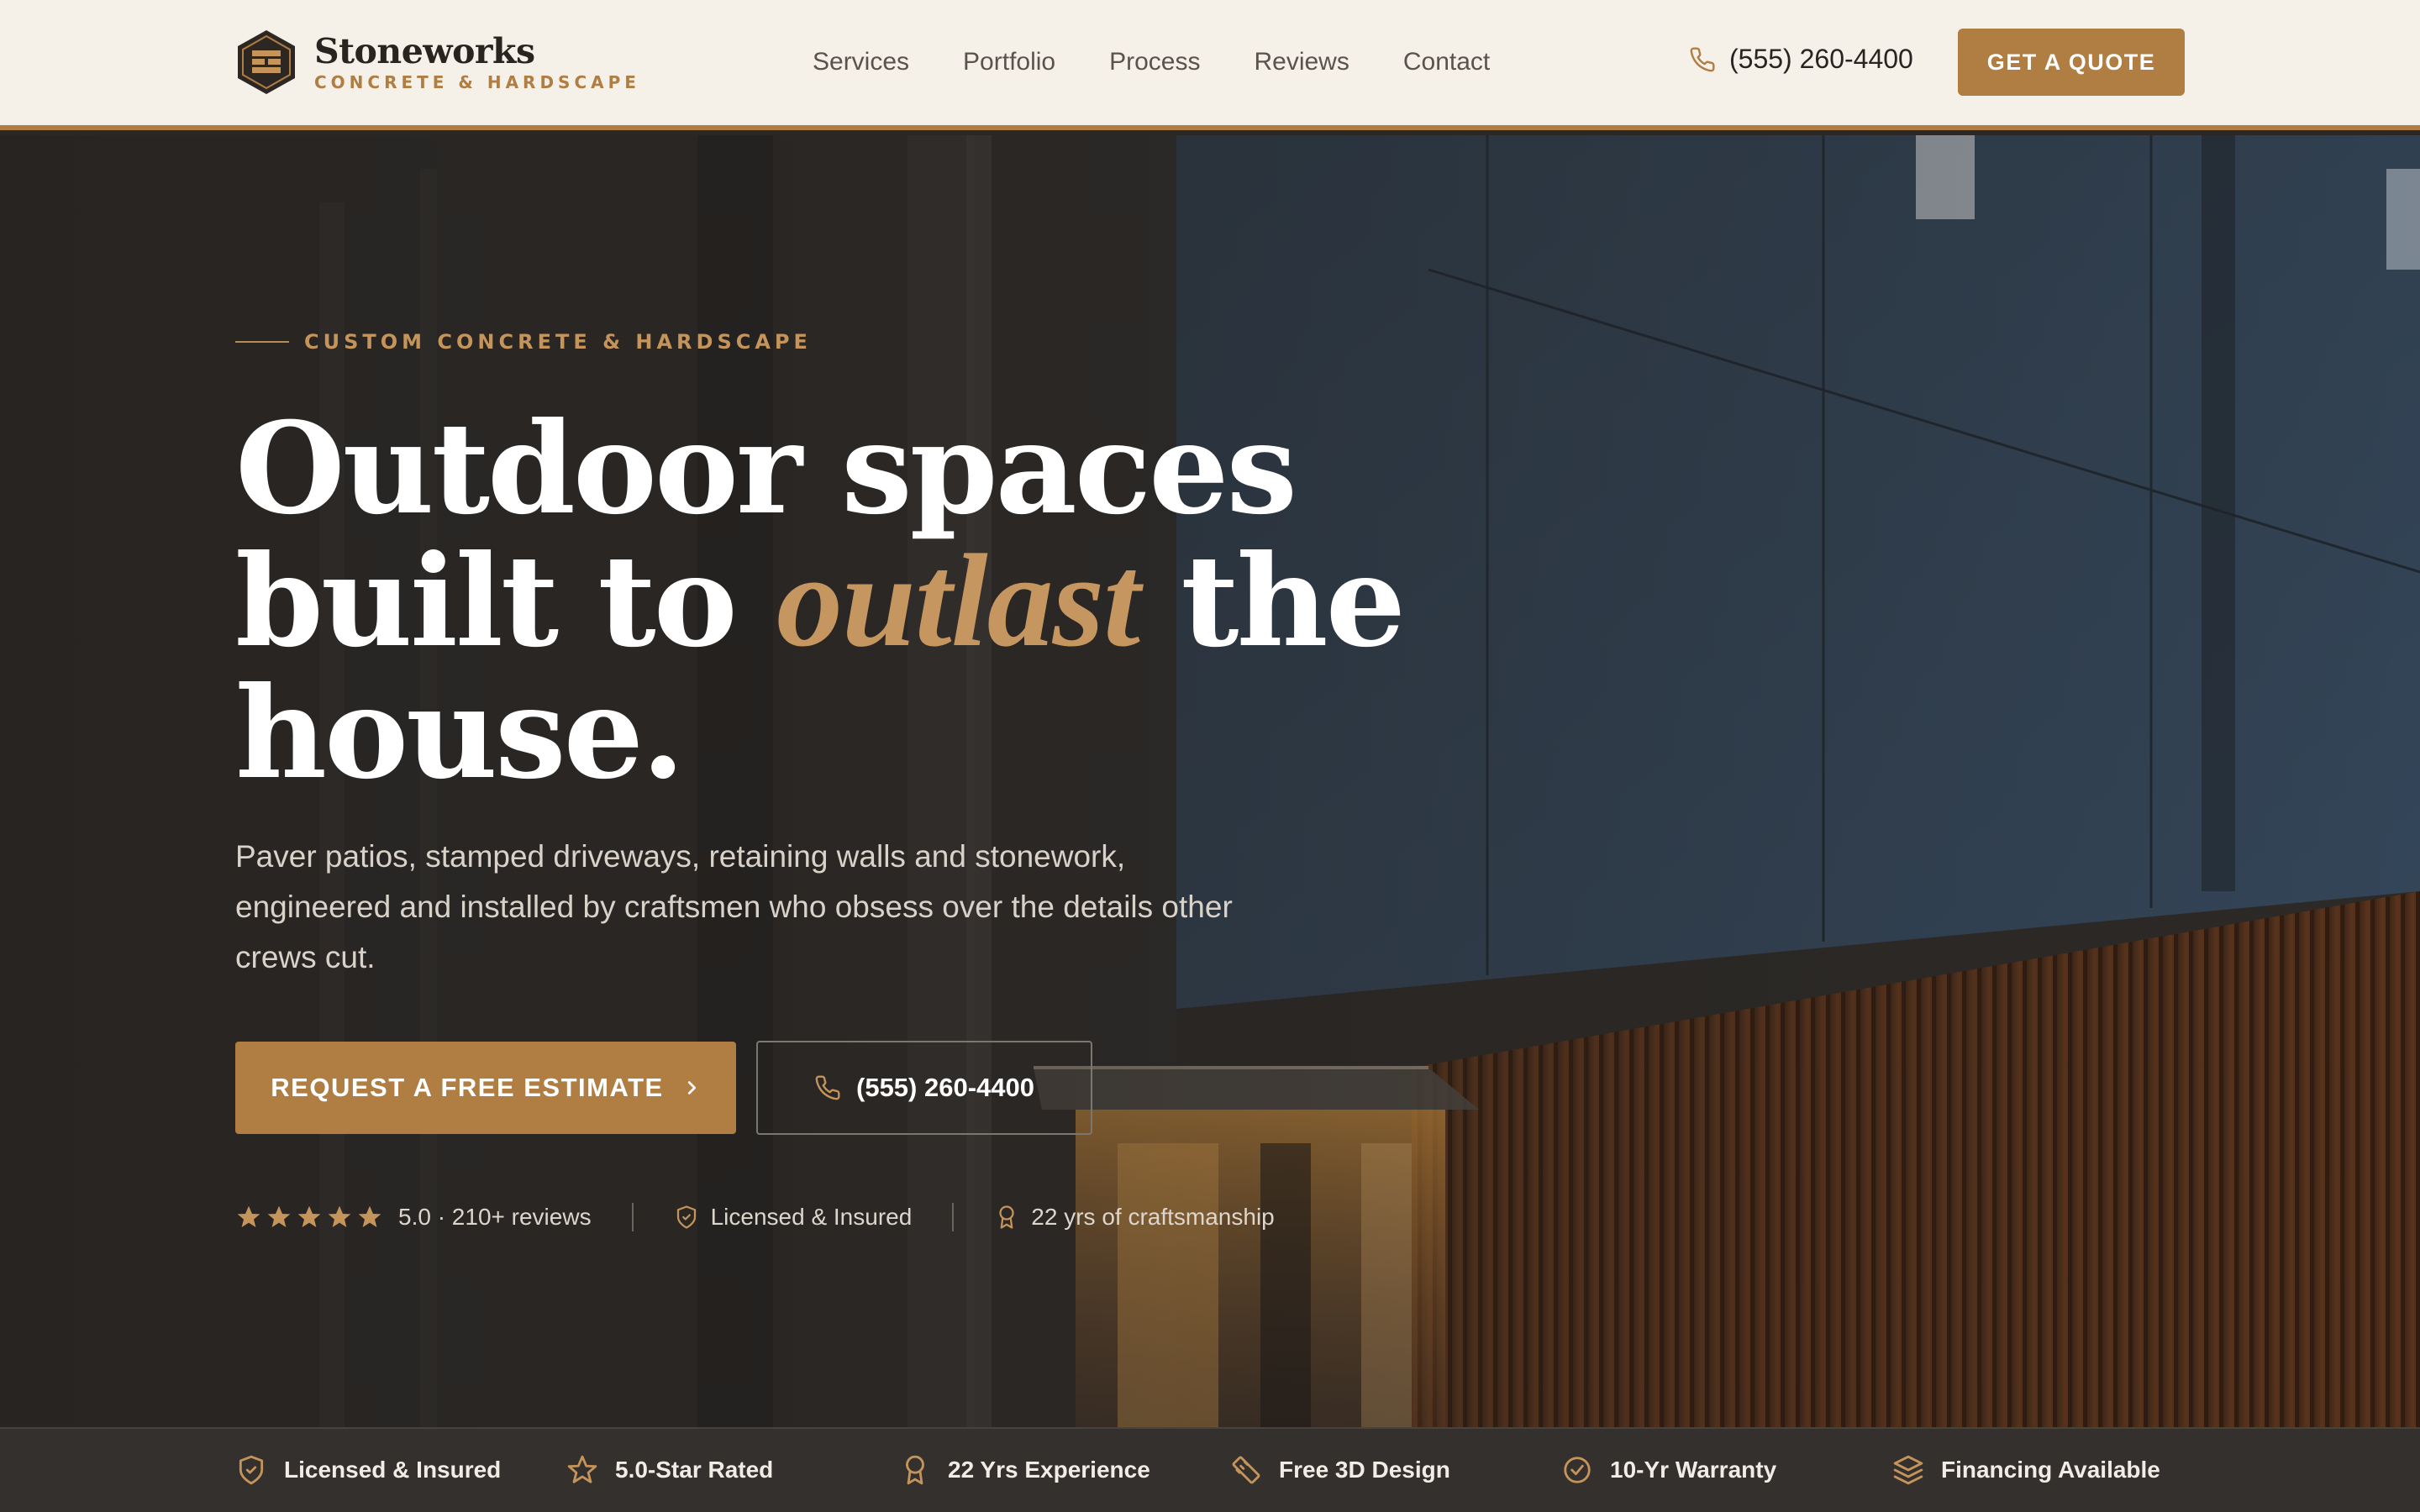 The width and height of the screenshot is (2420, 1512). I want to click on headline-accent: outlast, so click(958, 601).